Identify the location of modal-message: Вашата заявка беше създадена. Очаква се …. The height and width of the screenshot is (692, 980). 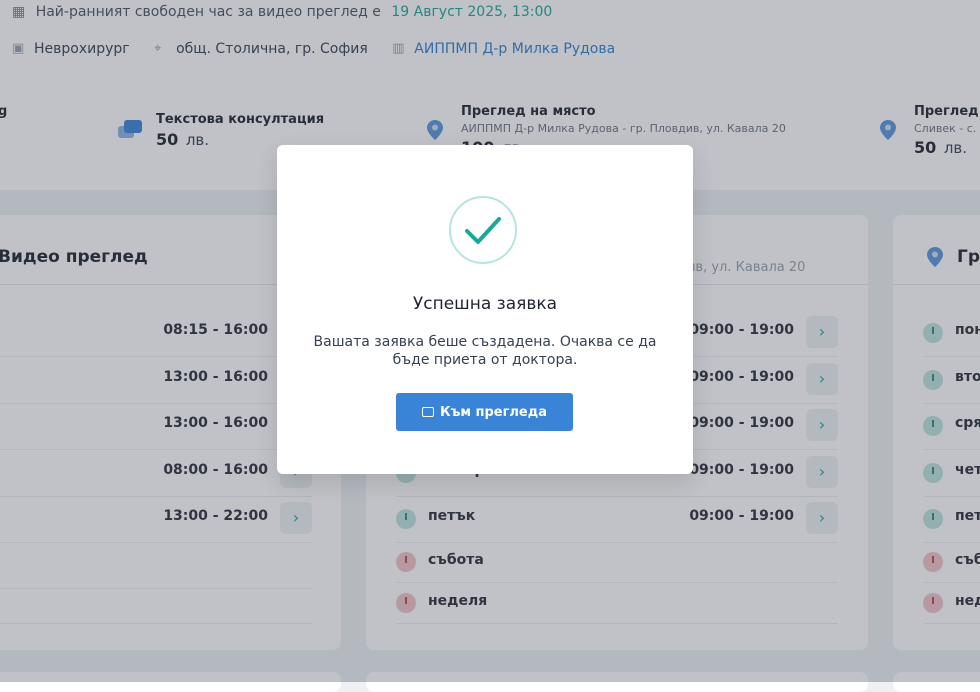
(485, 351).